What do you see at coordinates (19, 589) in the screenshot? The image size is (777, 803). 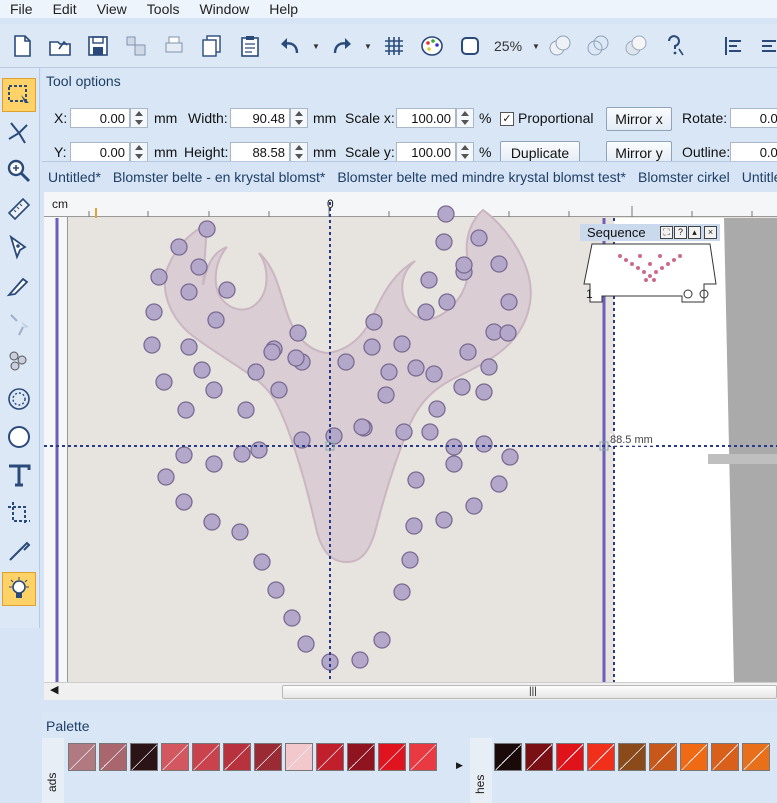 I see `light-bulb-tool-icon` at bounding box center [19, 589].